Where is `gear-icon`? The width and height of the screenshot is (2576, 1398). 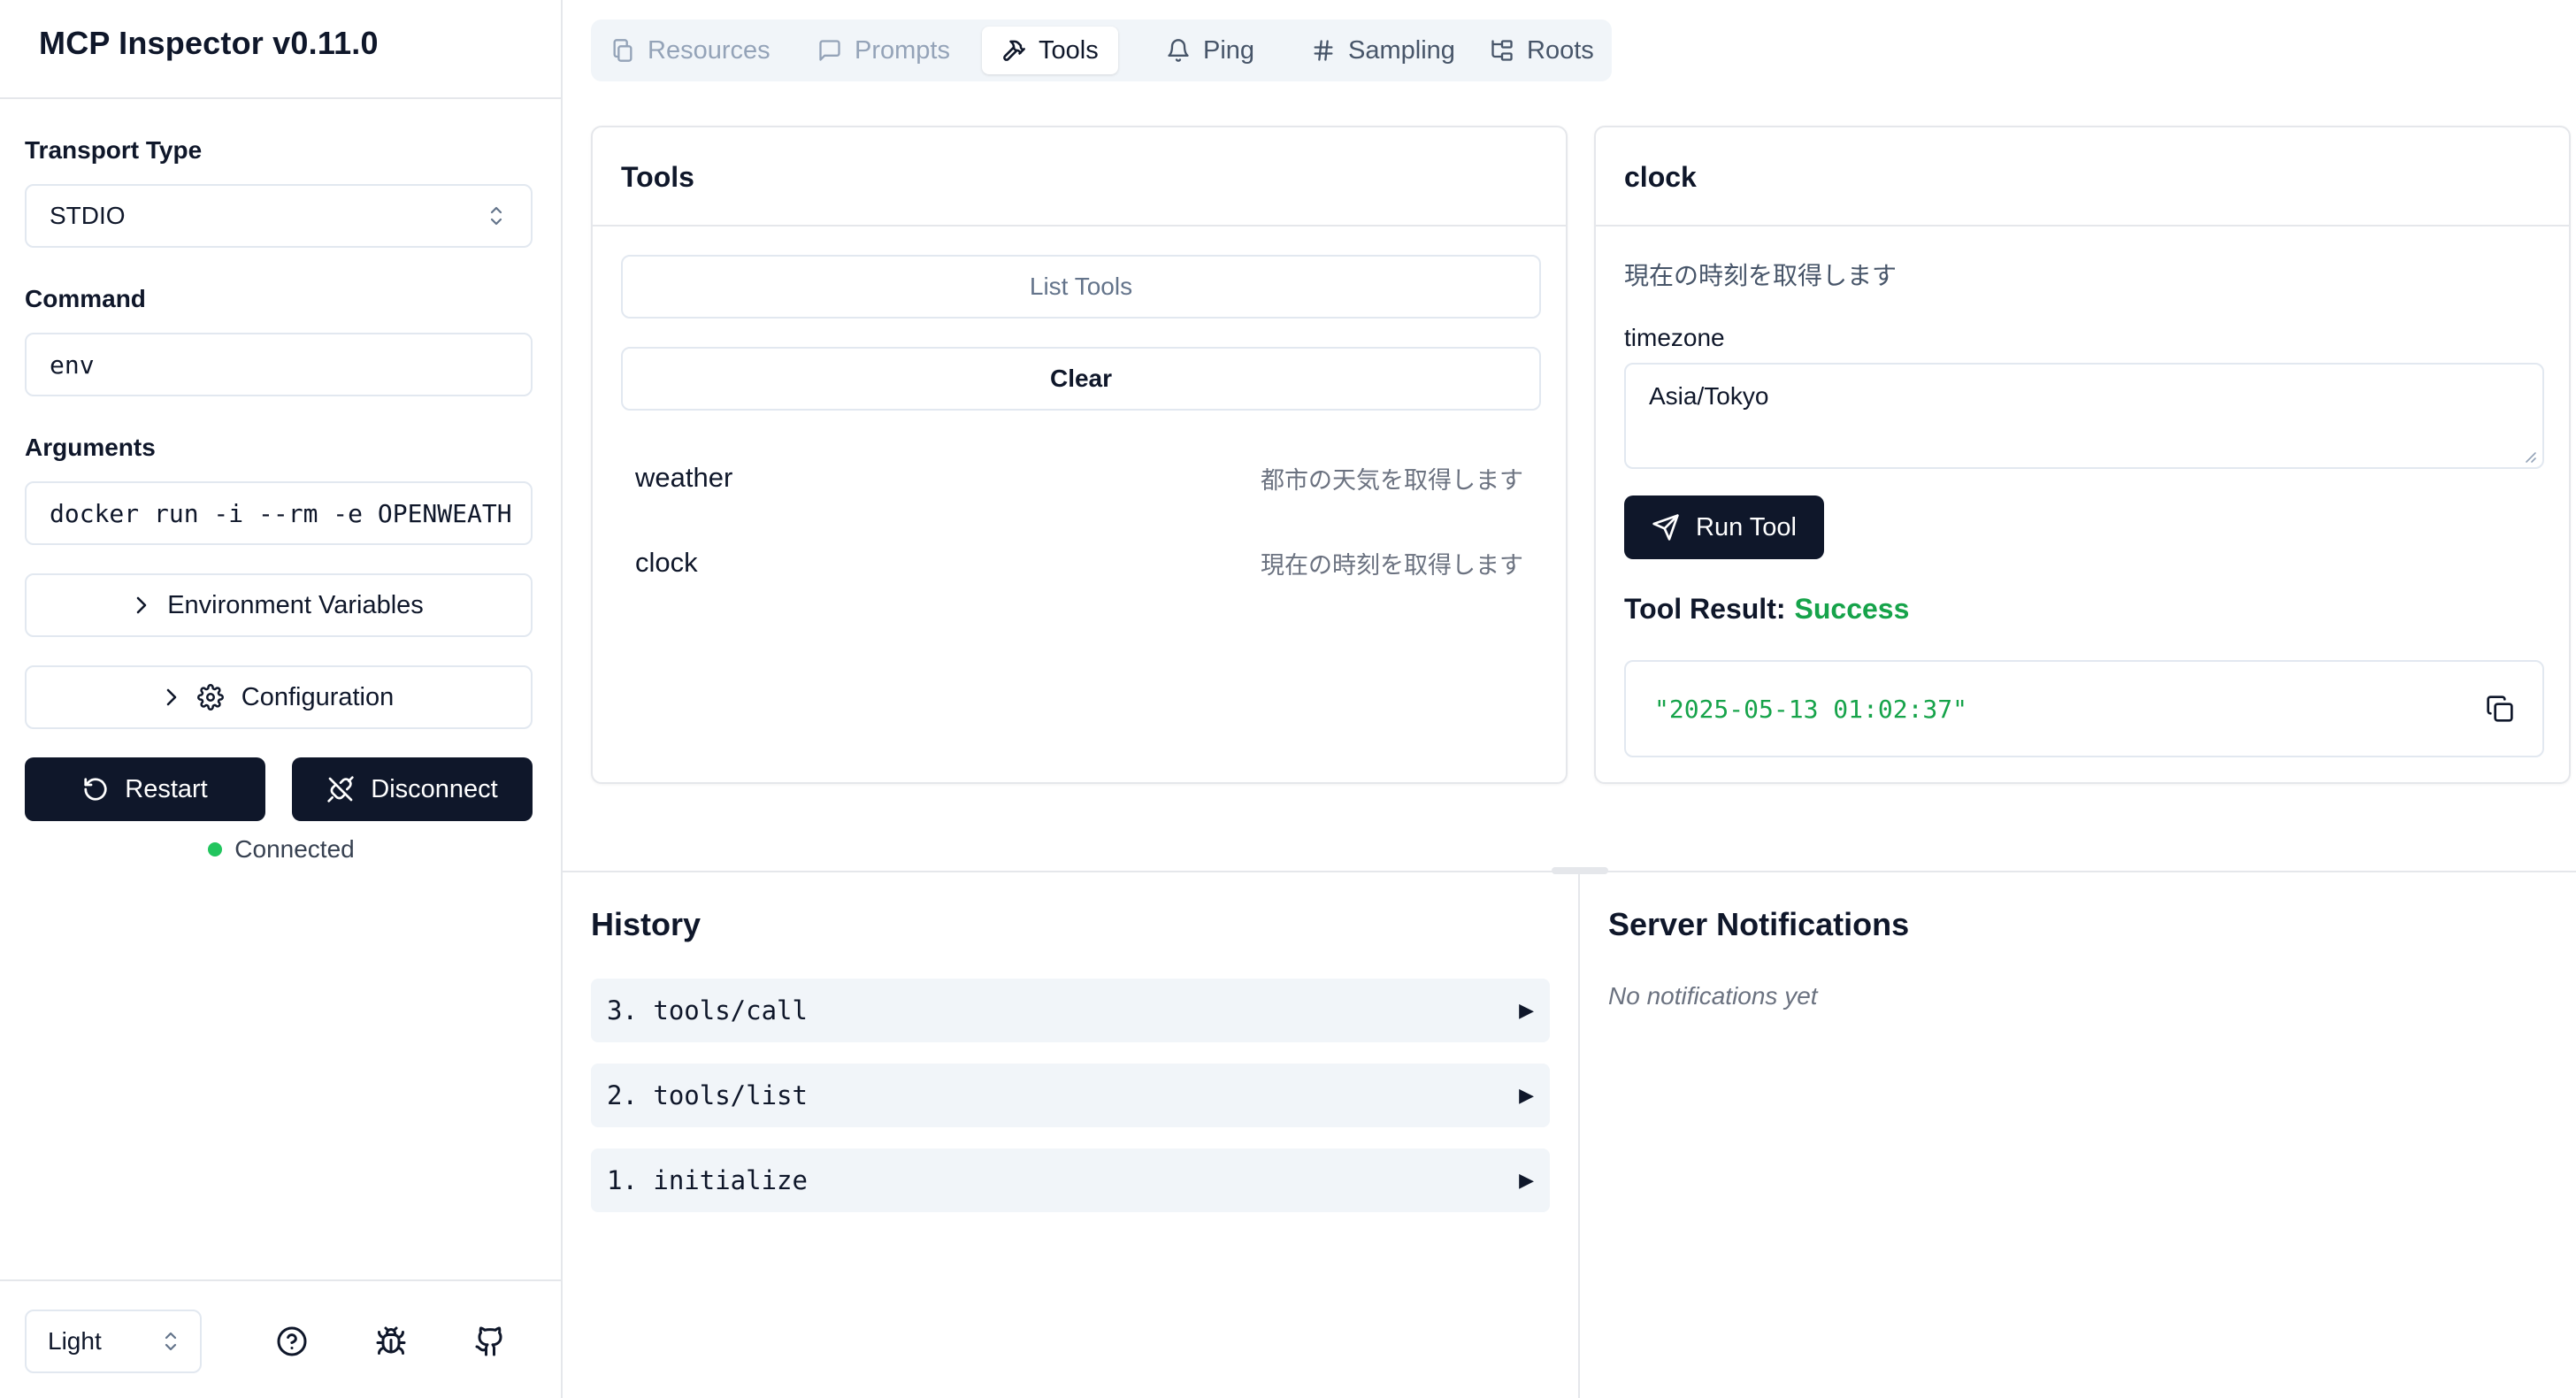 gear-icon is located at coordinates (210, 697).